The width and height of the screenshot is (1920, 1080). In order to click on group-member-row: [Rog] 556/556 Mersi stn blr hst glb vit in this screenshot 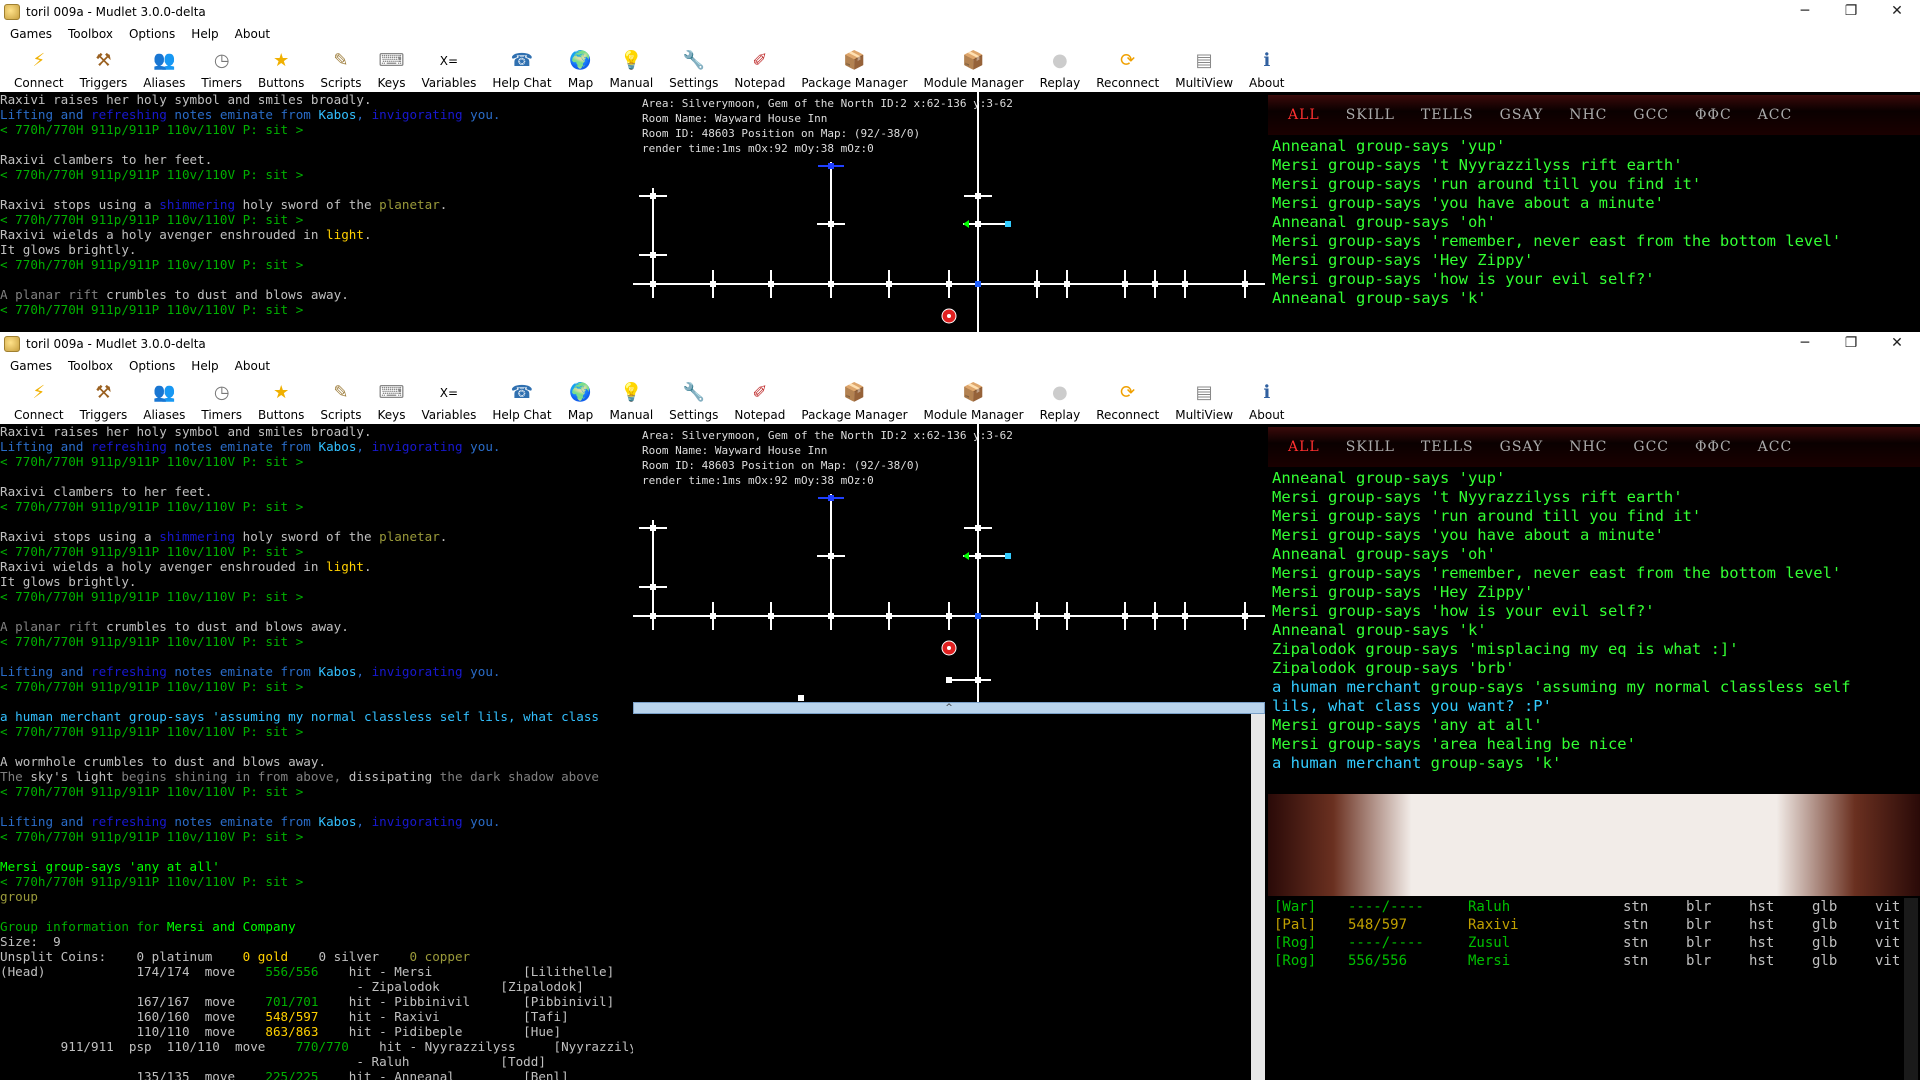, I will do `click(1597, 961)`.